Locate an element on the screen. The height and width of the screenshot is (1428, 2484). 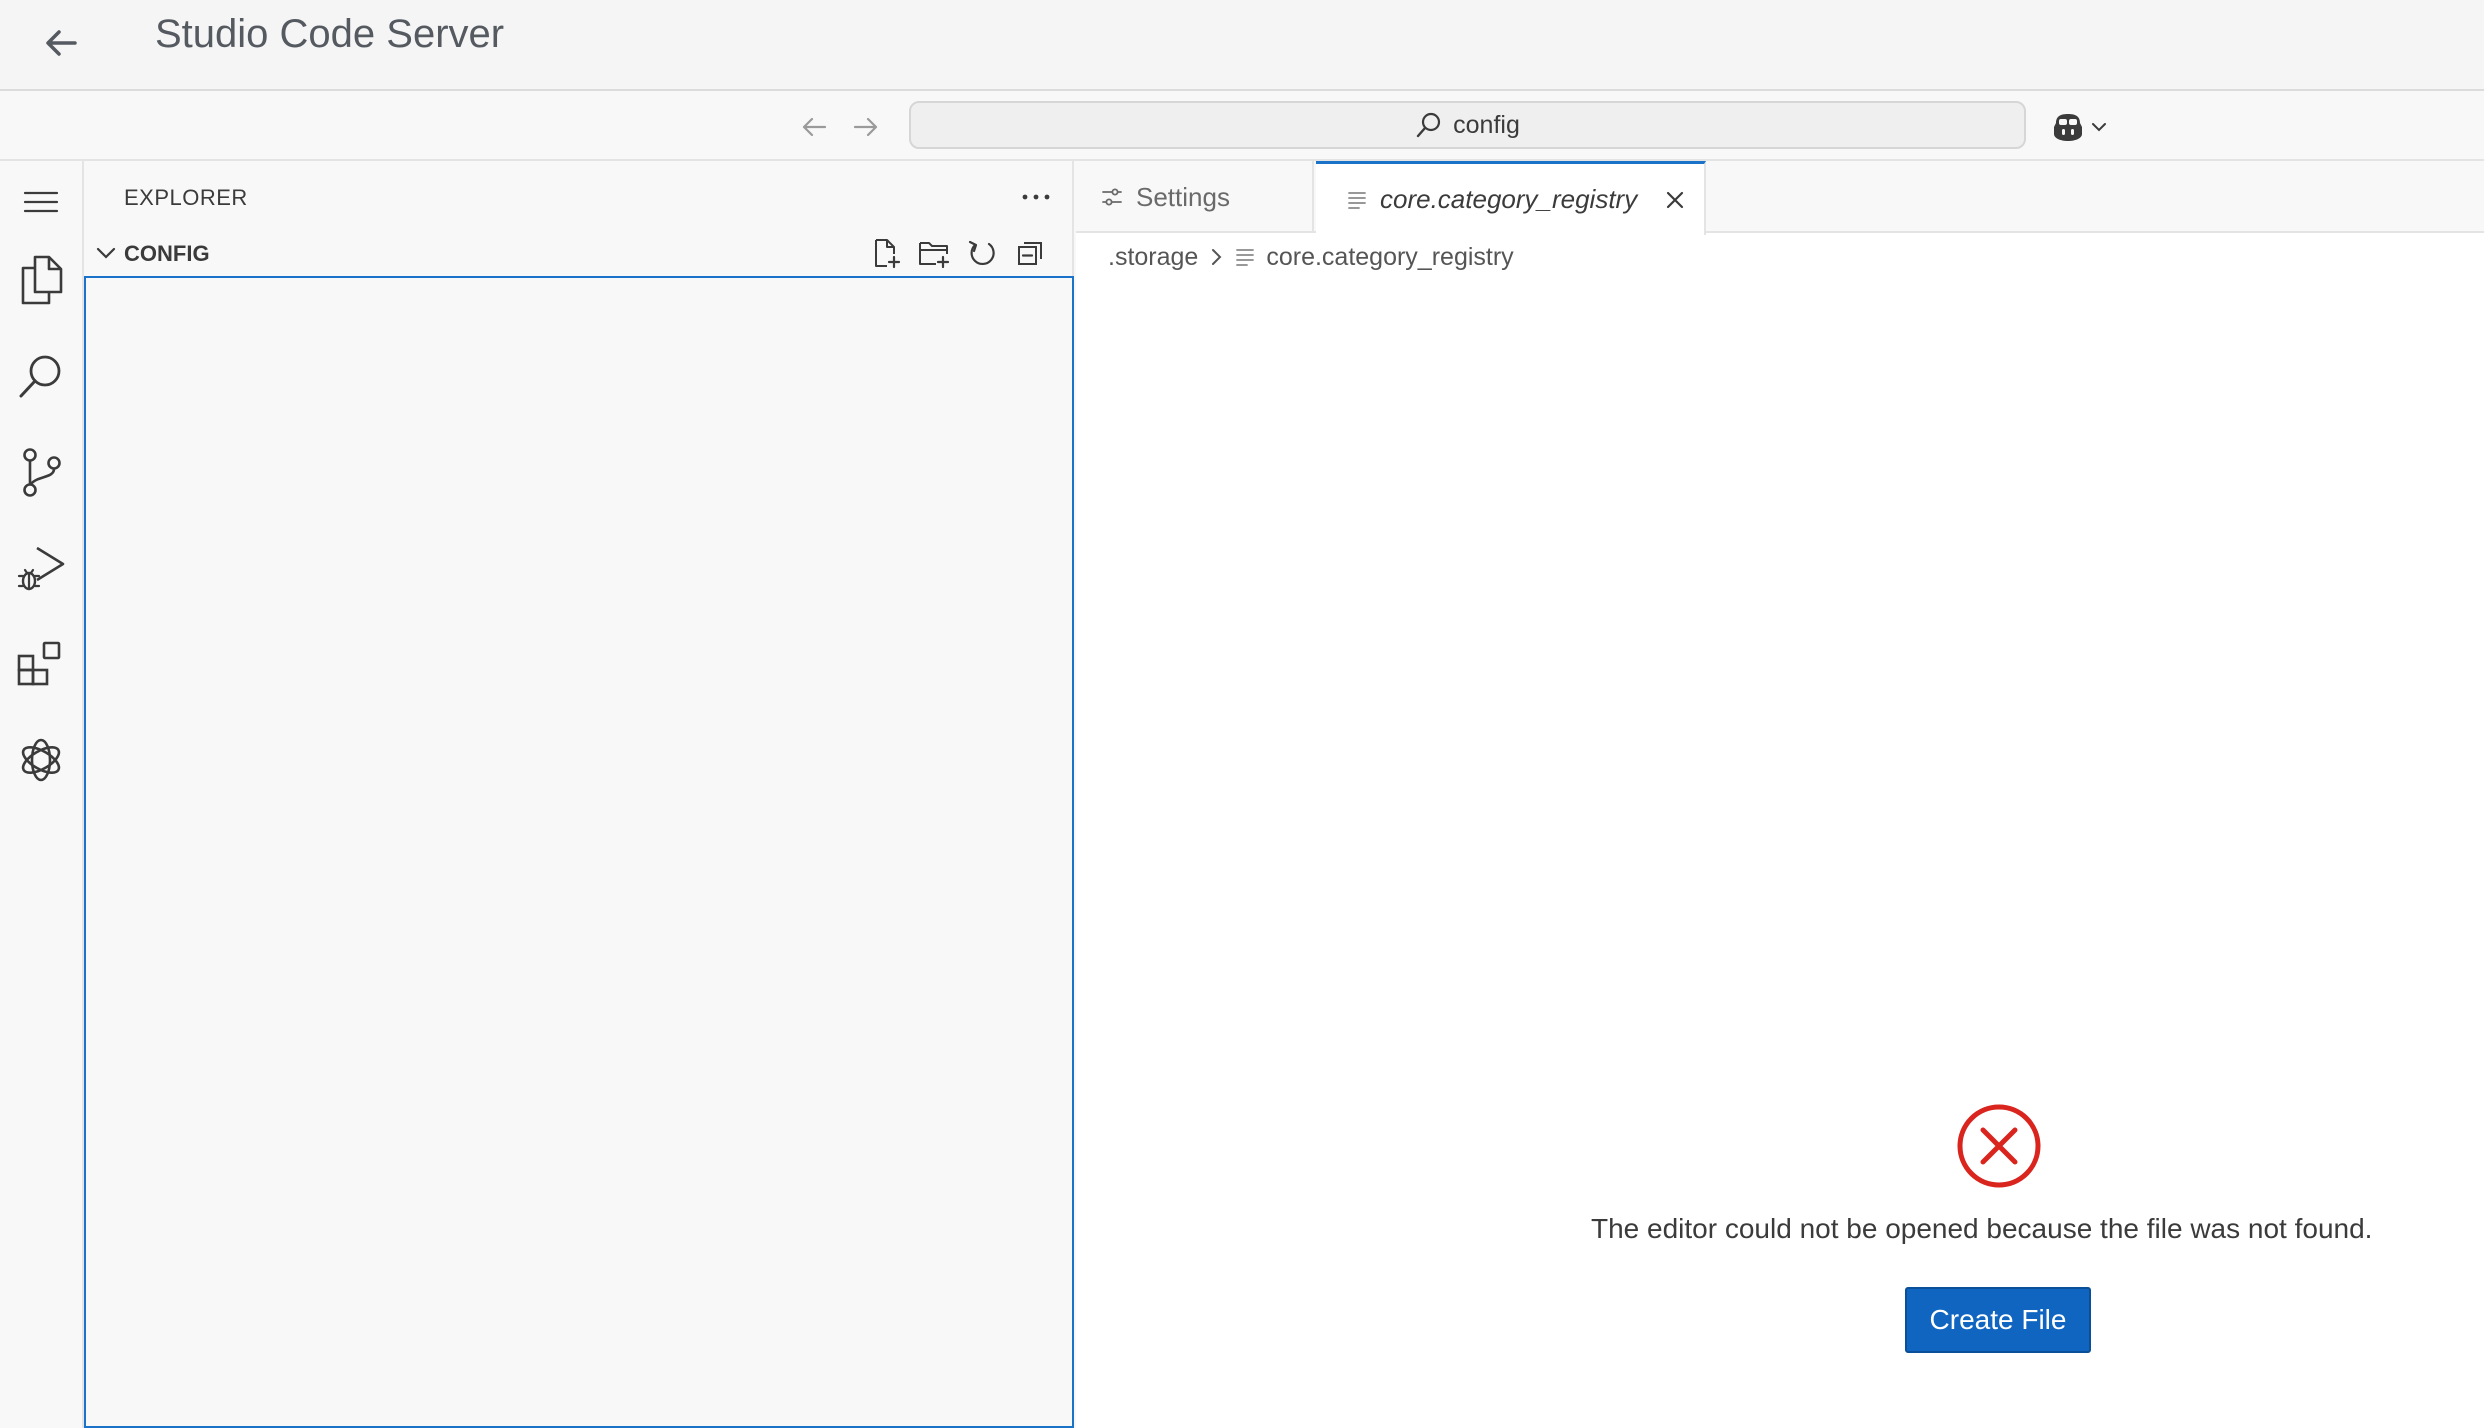
files-icon is located at coordinates (42, 280).